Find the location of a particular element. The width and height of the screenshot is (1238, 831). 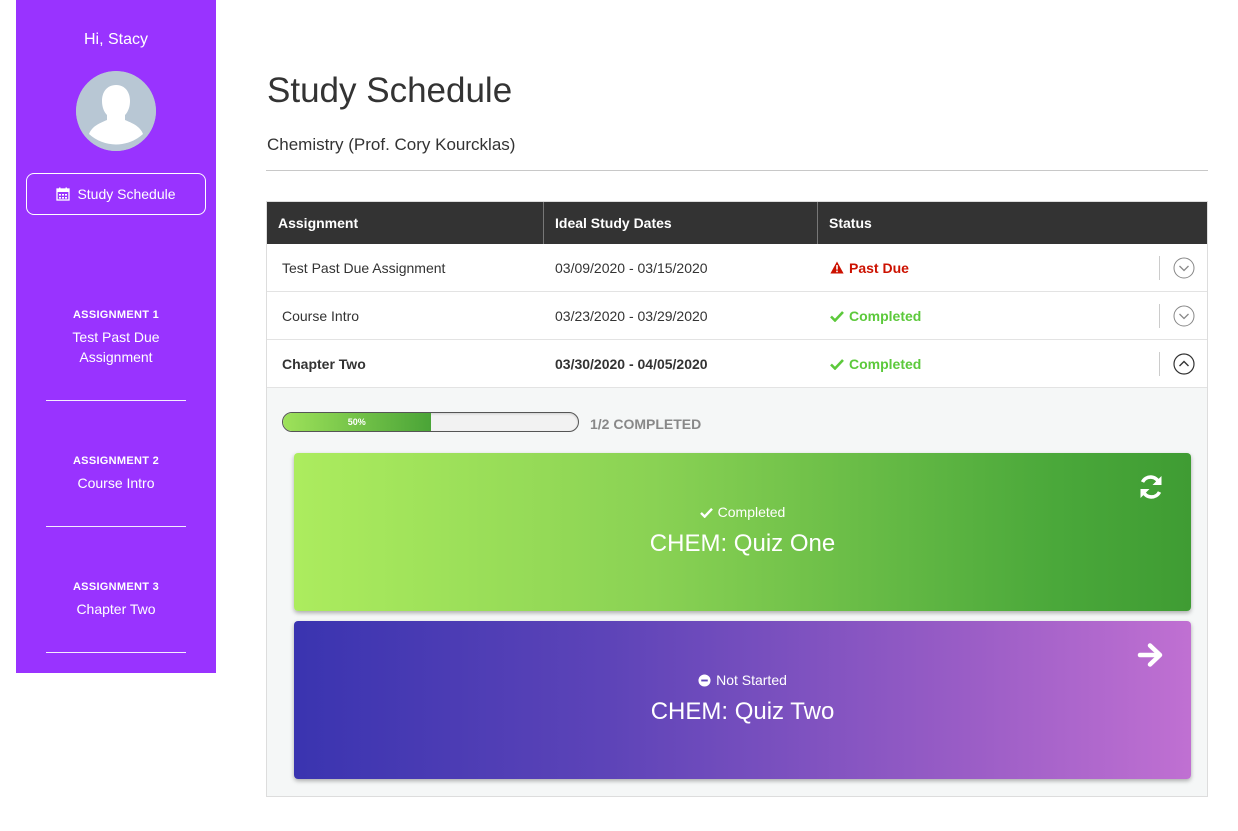

chevron-up-icon is located at coordinates (1183, 364).